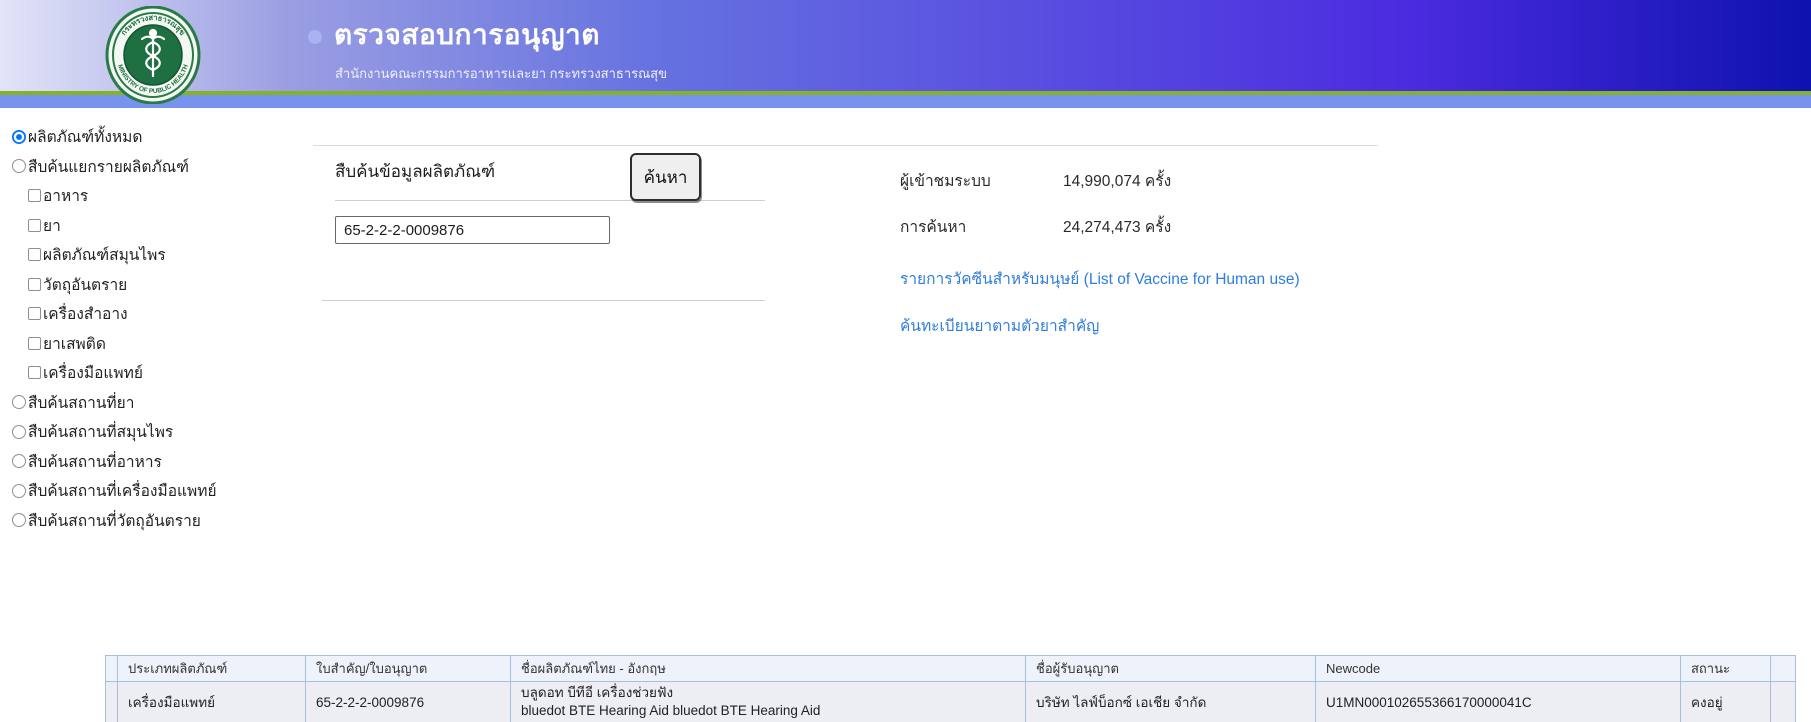 The width and height of the screenshot is (1811, 722). I want to click on col-licensee: ชื่อผู้รับอนุญาต, so click(1170, 668).